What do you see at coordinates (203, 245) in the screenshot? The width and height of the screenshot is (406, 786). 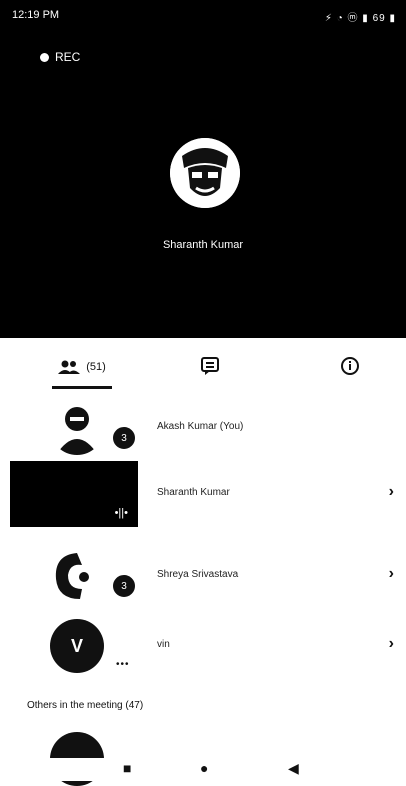 I see `speaker-name: Sharanth Kumar` at bounding box center [203, 245].